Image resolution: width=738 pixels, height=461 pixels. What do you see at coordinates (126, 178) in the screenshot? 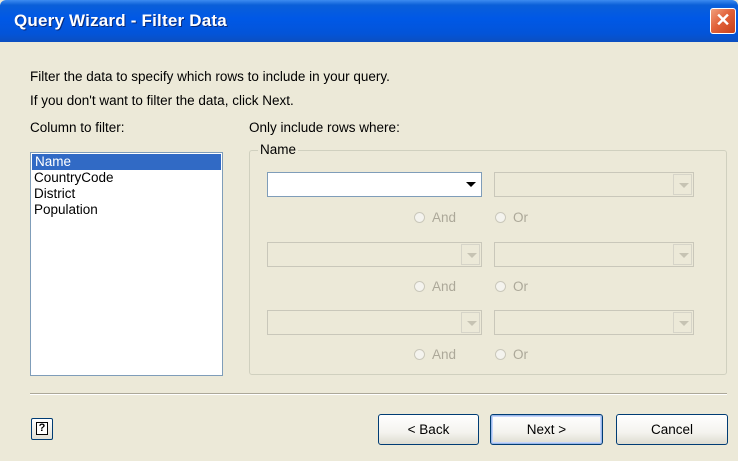
I see `list-item-countrycode: CountryCode` at bounding box center [126, 178].